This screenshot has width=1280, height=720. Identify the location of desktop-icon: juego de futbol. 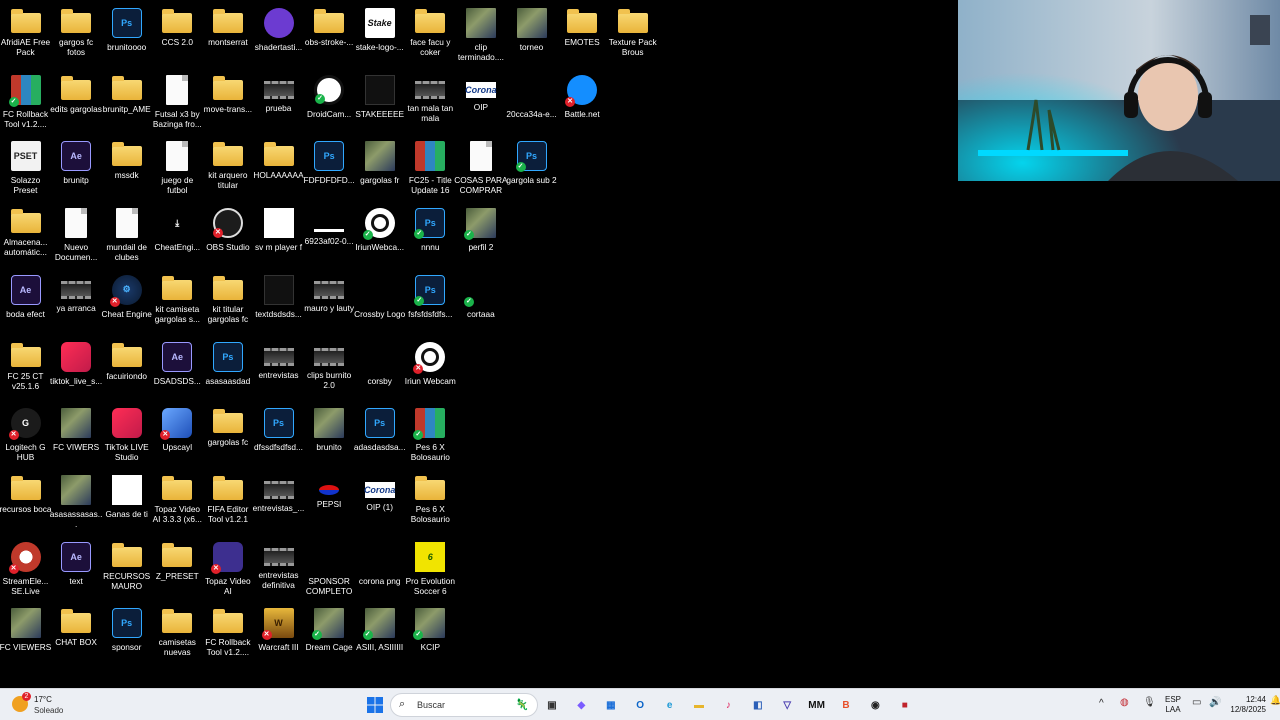
(177, 168).